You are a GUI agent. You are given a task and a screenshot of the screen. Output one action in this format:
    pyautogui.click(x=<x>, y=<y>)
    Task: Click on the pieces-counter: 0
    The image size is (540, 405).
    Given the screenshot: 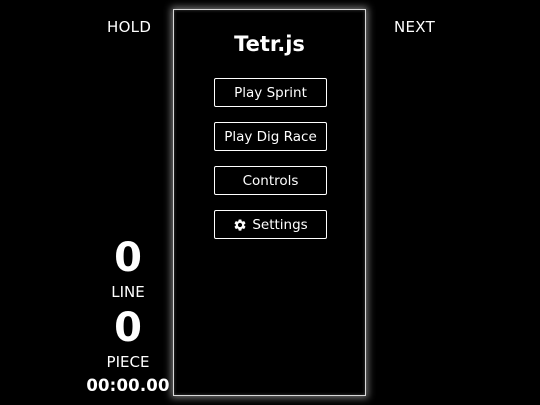 What is the action you would take?
    pyautogui.click(x=128, y=328)
    